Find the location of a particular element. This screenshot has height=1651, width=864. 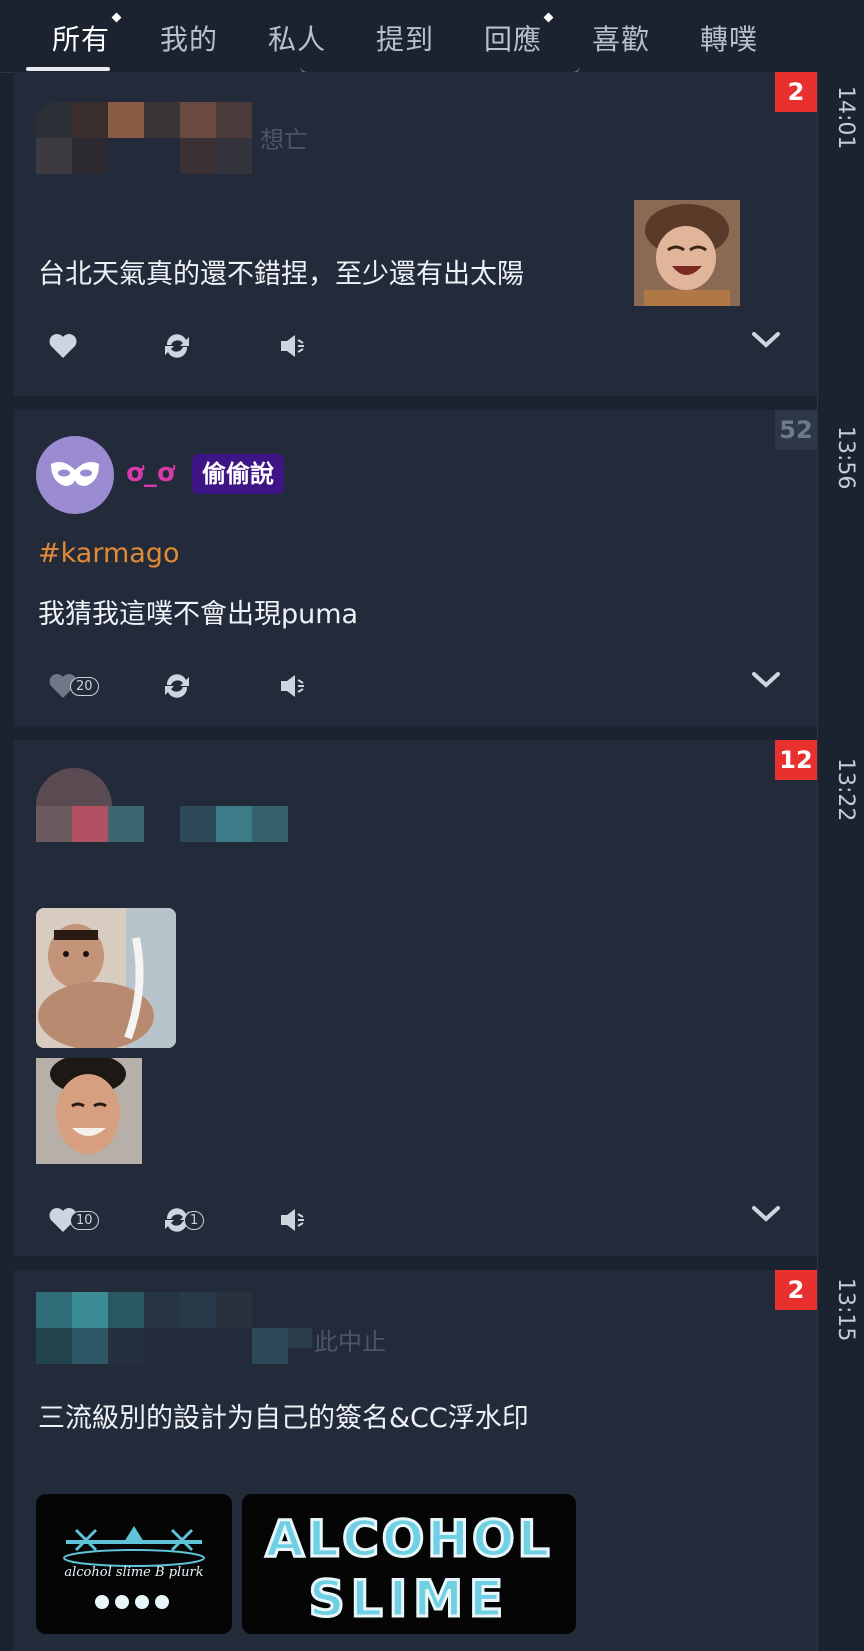

time-label: 13:15 is located at coordinates (845, 1310).